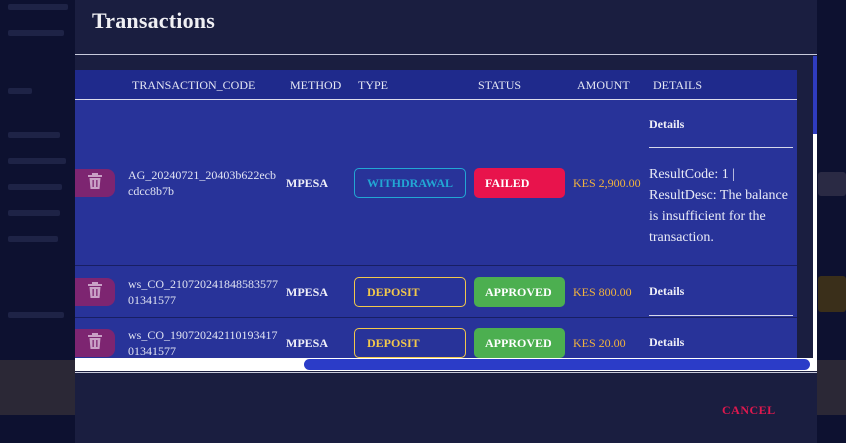 Image resolution: width=846 pixels, height=443 pixels. I want to click on column-header-details: DETAILS, so click(678, 85).